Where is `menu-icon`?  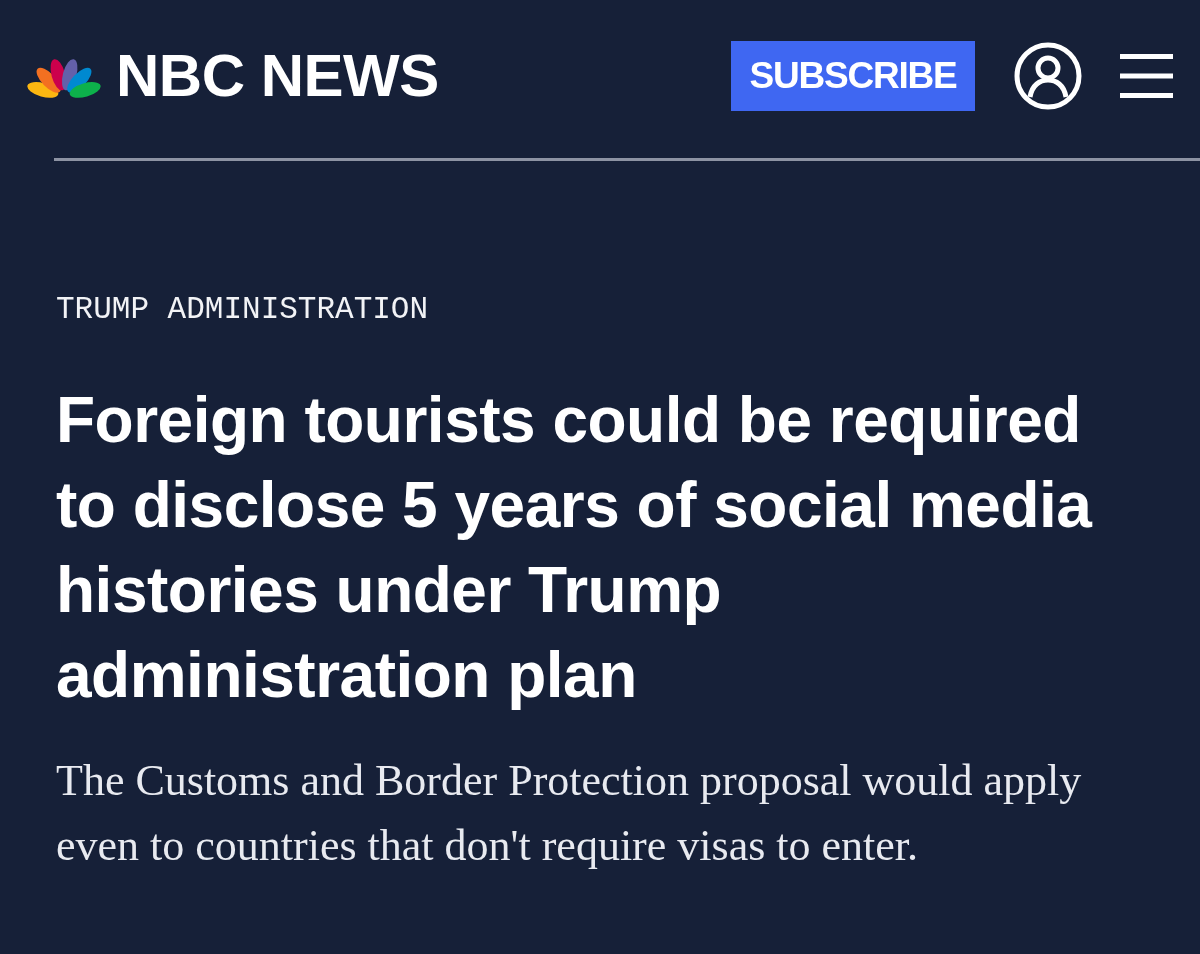
menu-icon is located at coordinates (1146, 76).